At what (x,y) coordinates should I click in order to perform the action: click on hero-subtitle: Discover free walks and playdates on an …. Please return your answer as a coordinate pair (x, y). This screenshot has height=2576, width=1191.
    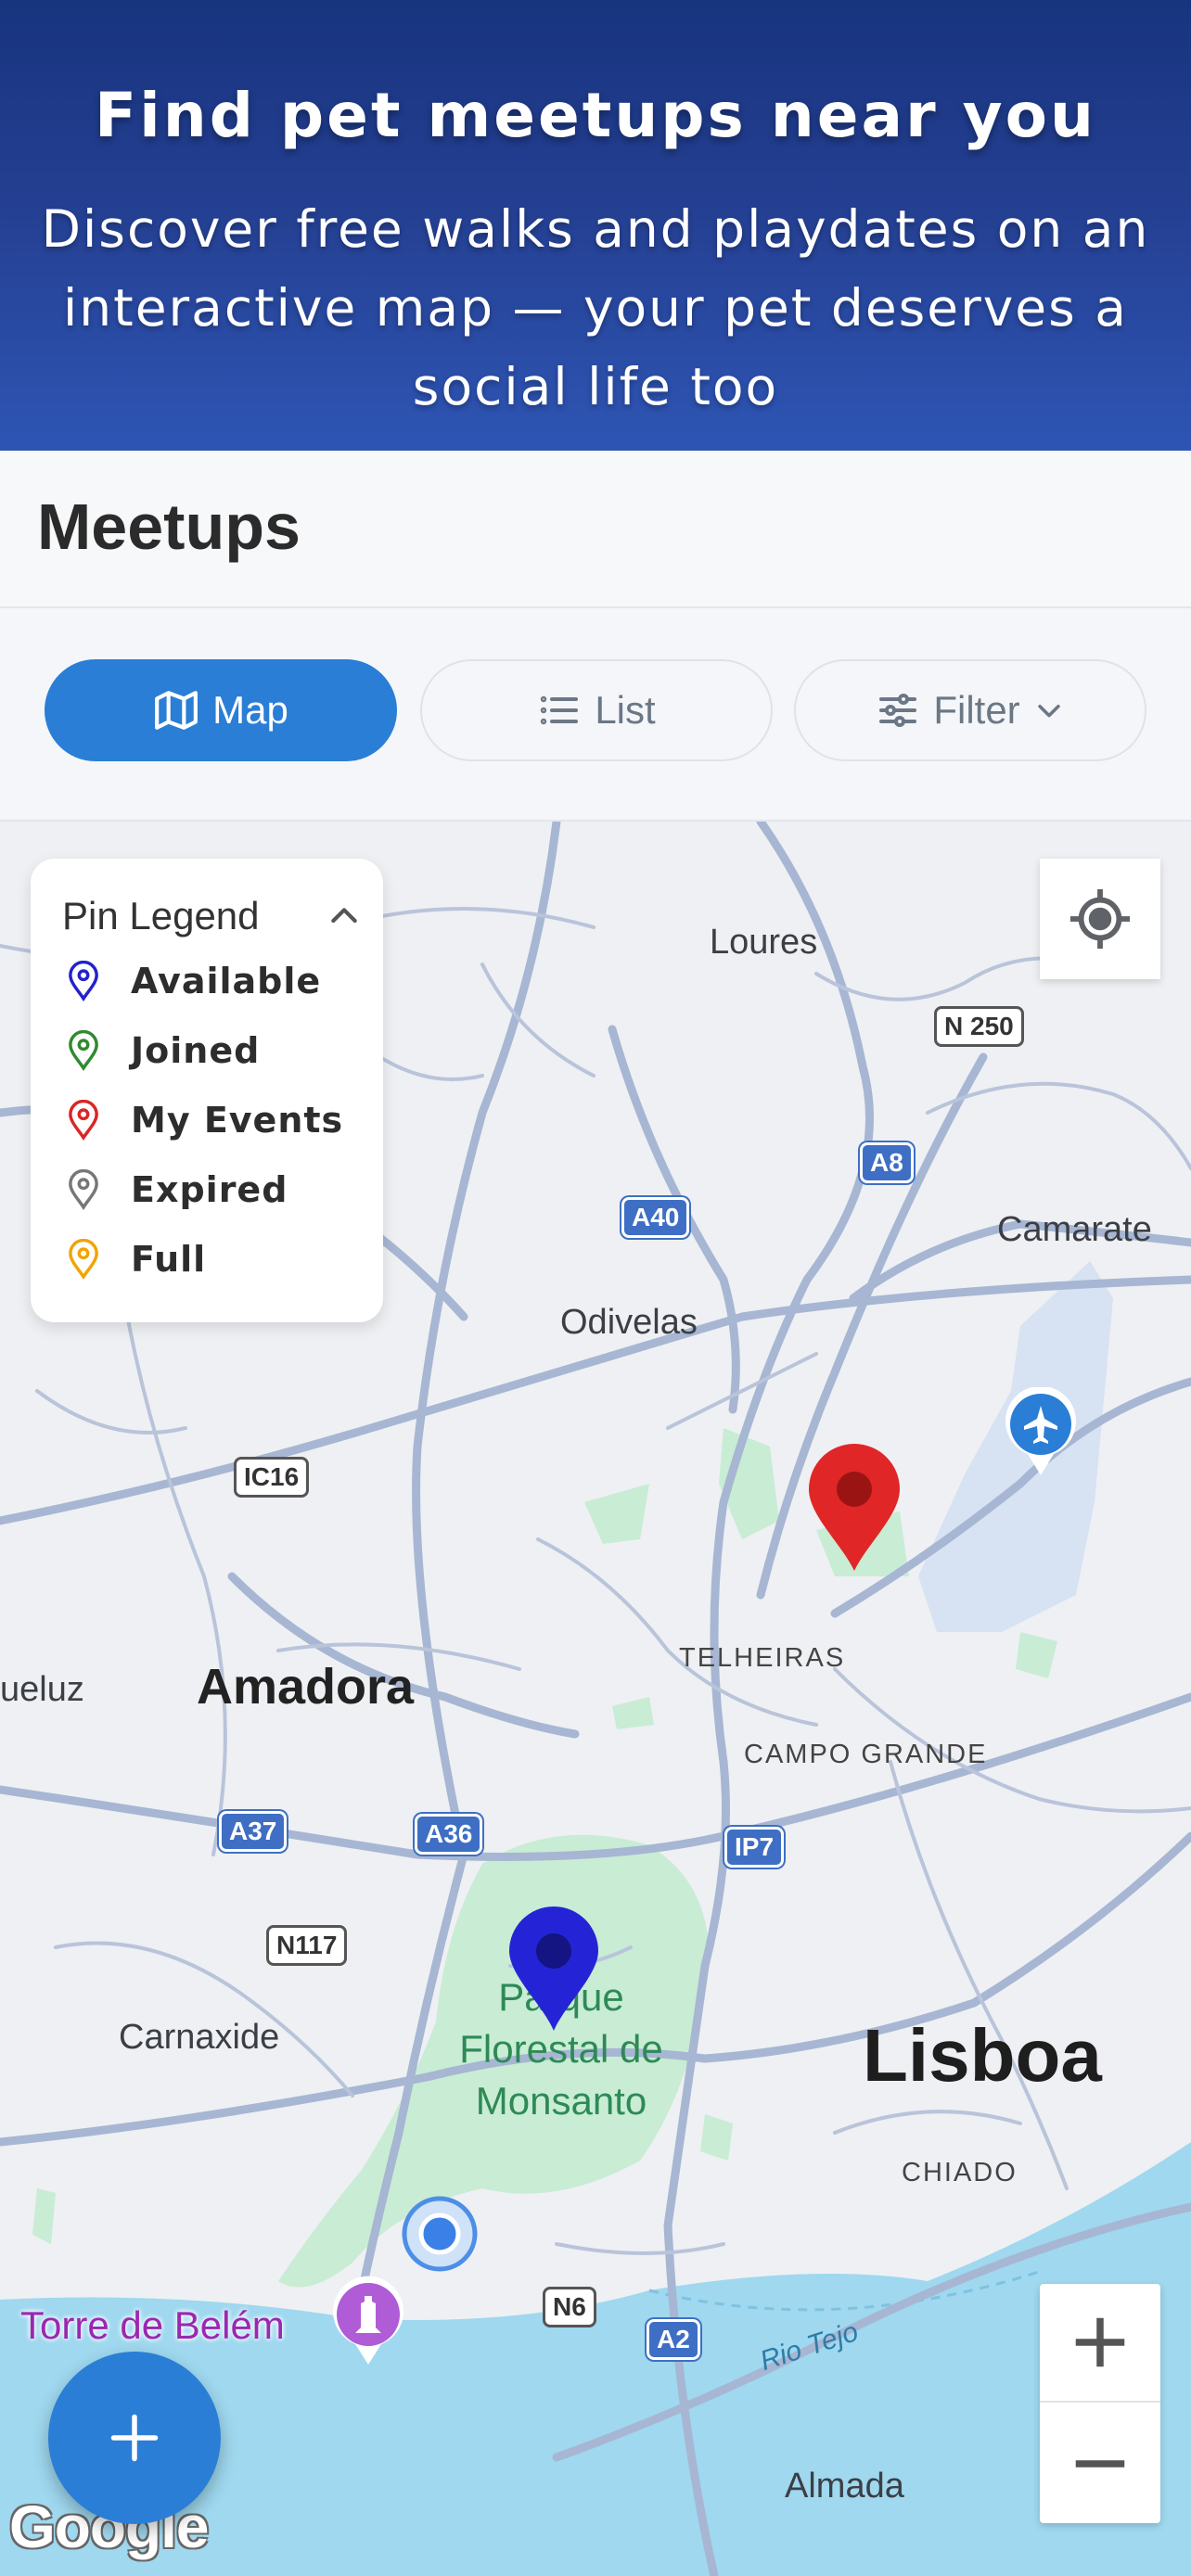
    Looking at the image, I should click on (595, 307).